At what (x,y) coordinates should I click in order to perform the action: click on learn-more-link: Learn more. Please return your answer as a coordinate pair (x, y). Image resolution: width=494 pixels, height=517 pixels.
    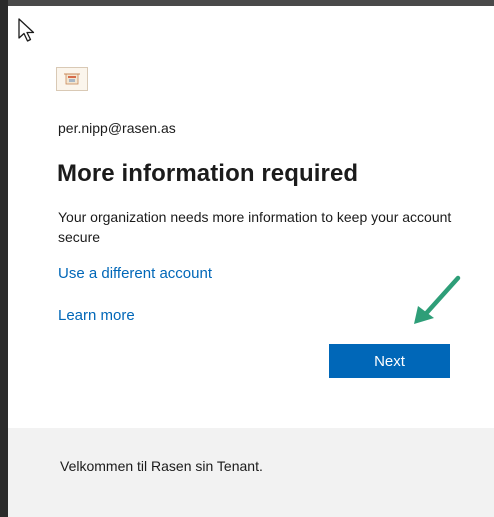
    Looking at the image, I should click on (96, 315).